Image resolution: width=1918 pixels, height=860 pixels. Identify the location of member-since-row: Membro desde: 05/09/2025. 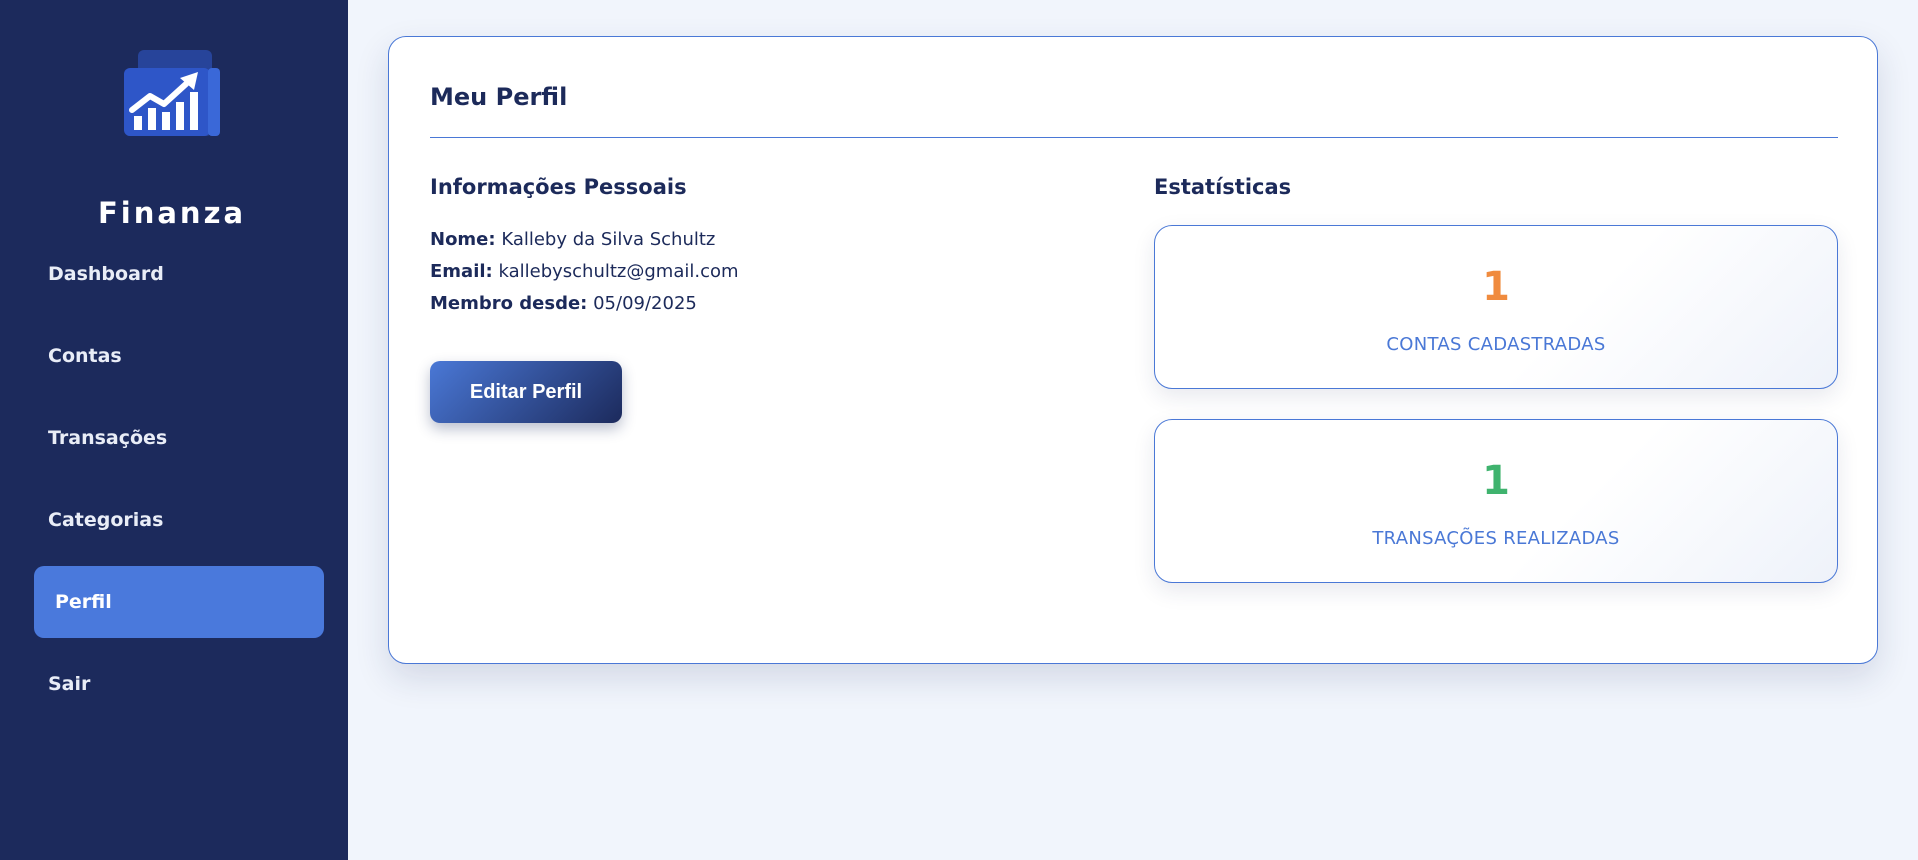
(563, 303).